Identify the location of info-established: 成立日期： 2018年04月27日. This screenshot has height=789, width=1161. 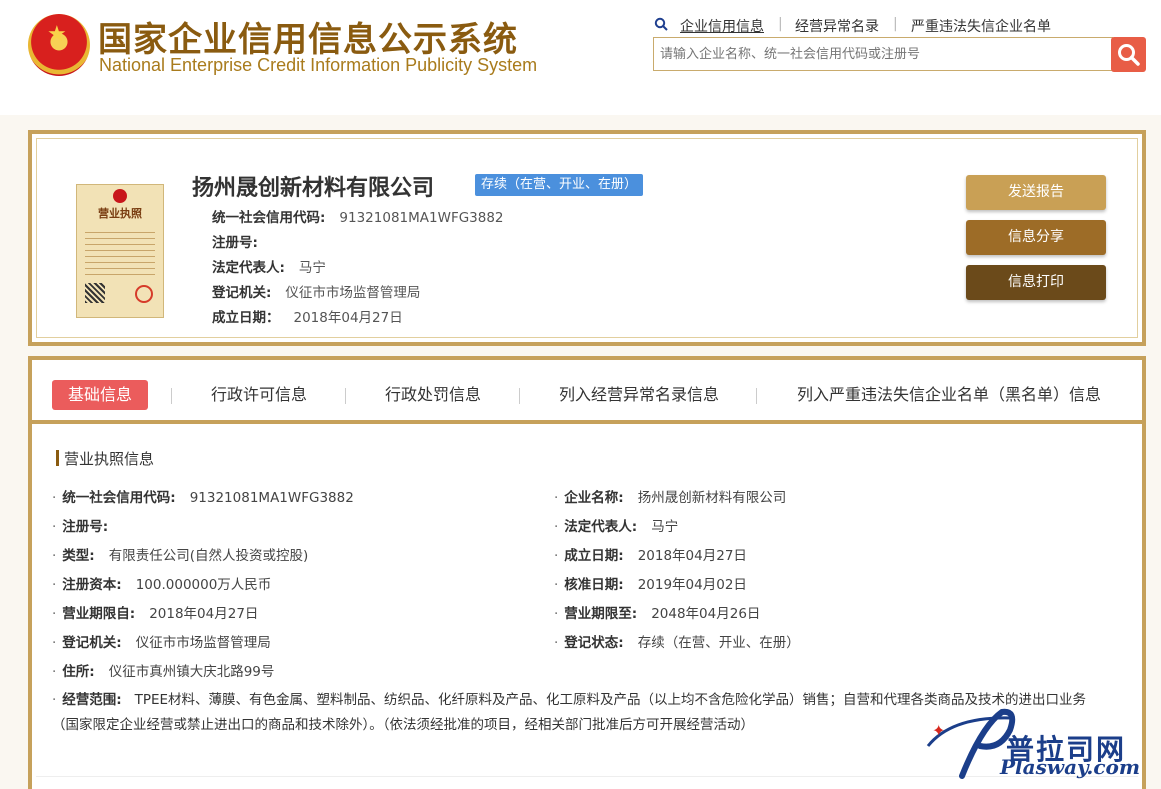
(307, 318).